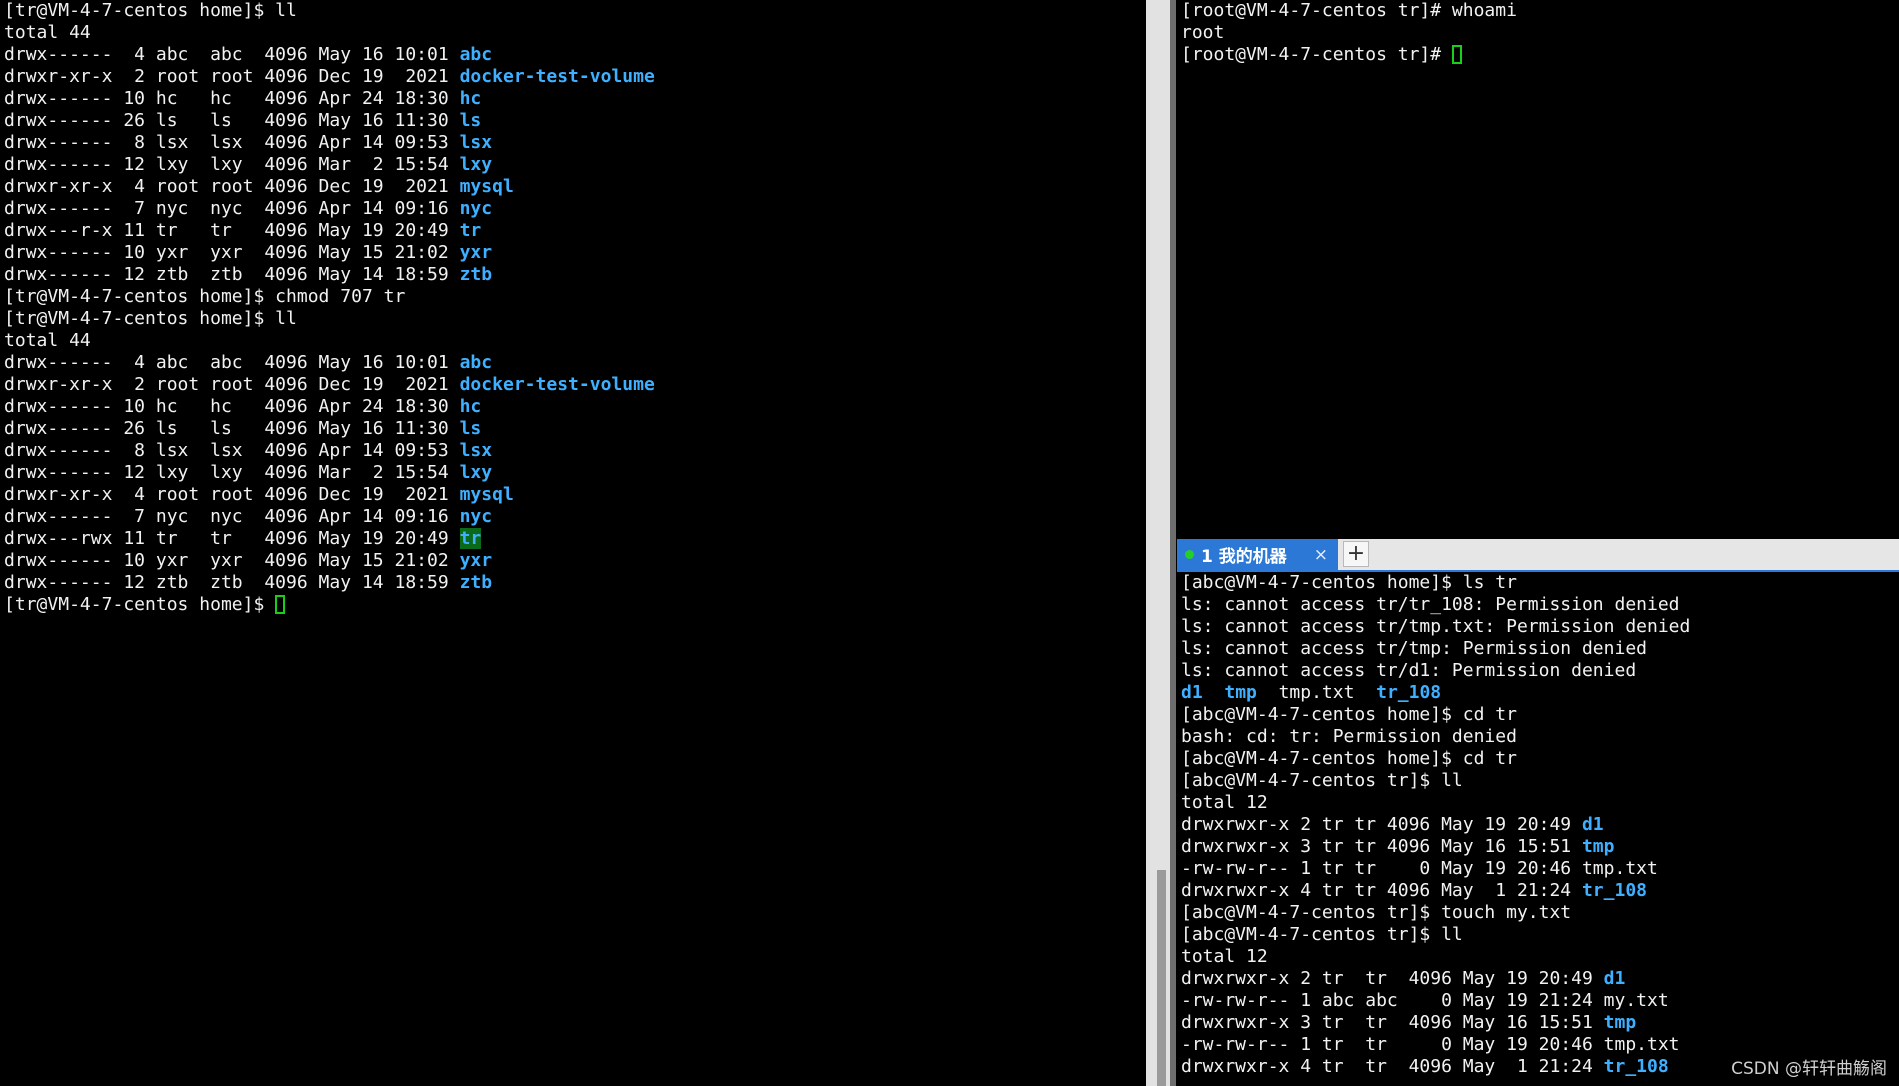 This screenshot has height=1086, width=1899. Describe the element at coordinates (1636, 1066) in the screenshot. I see `directory-name: tr_108` at that location.